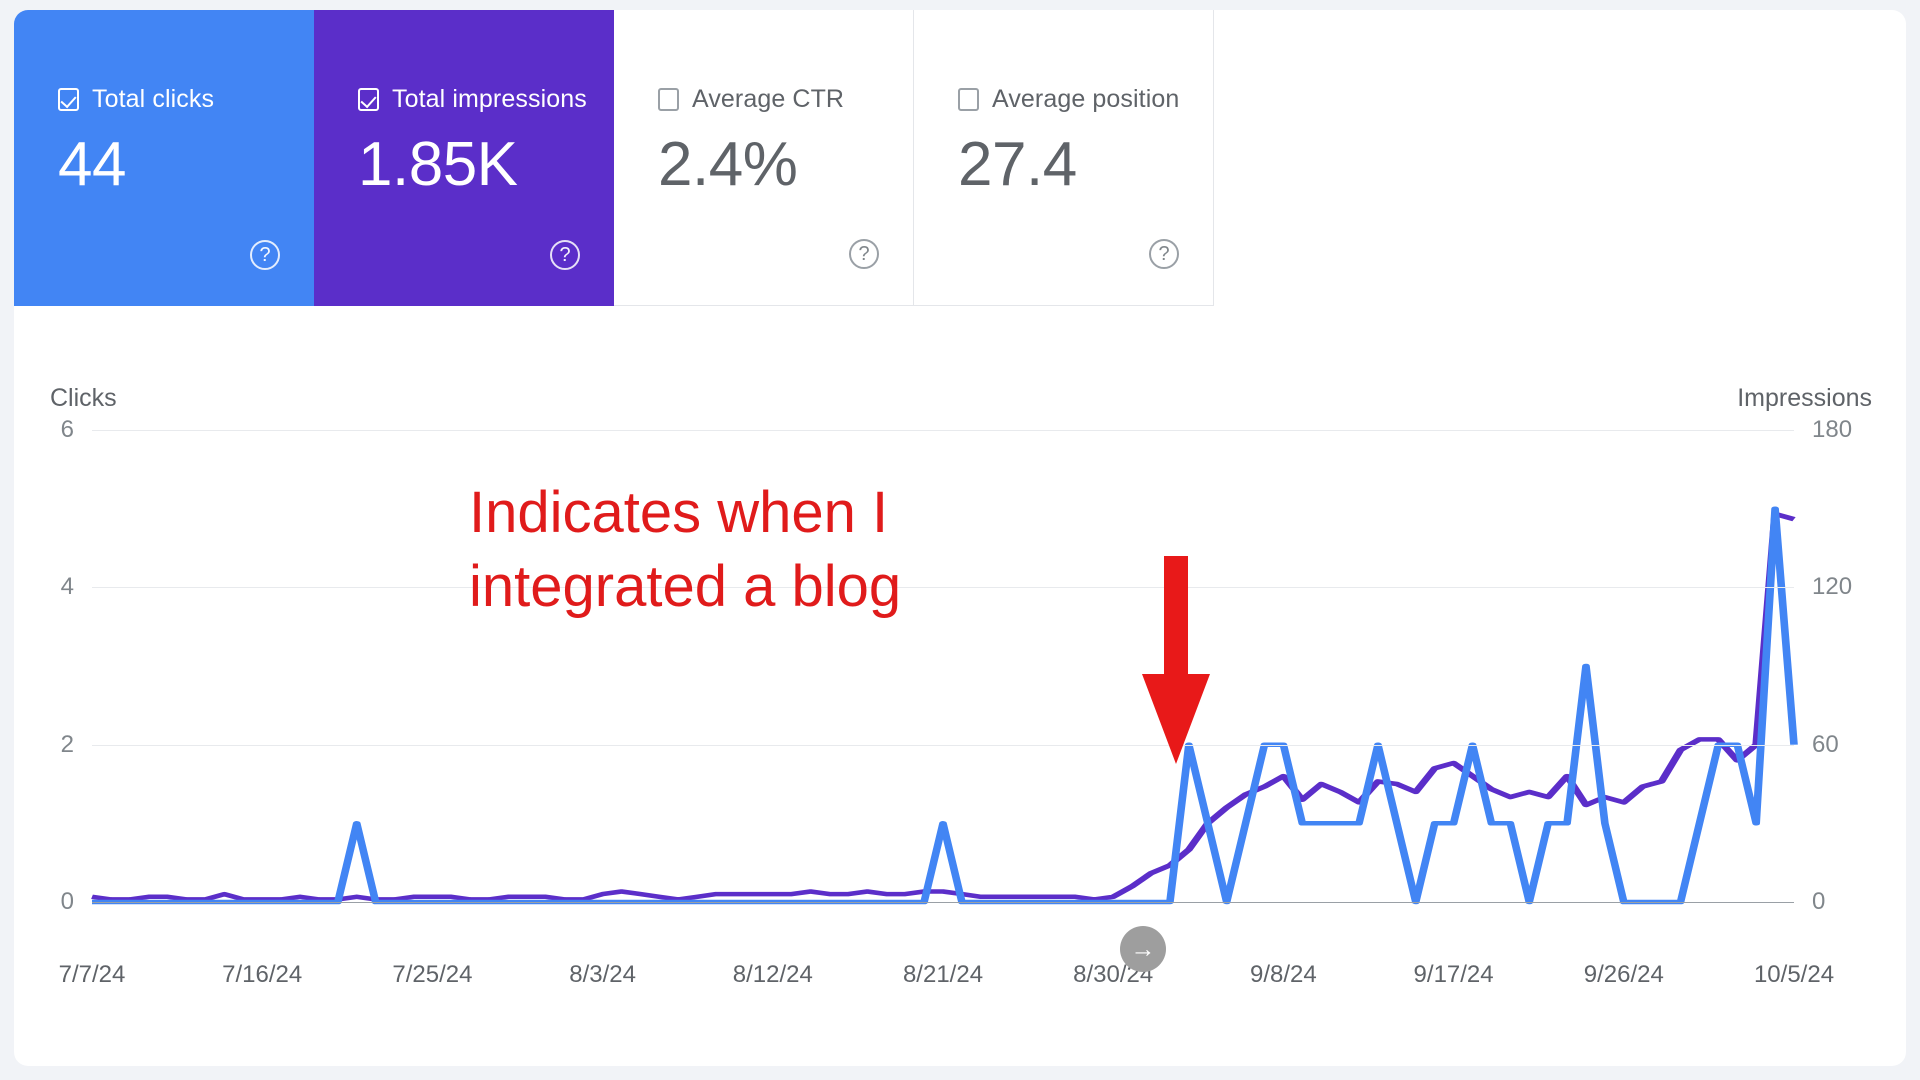  I want to click on metric-tab-total-clicks: Total clicks 44 ?, so click(164, 158).